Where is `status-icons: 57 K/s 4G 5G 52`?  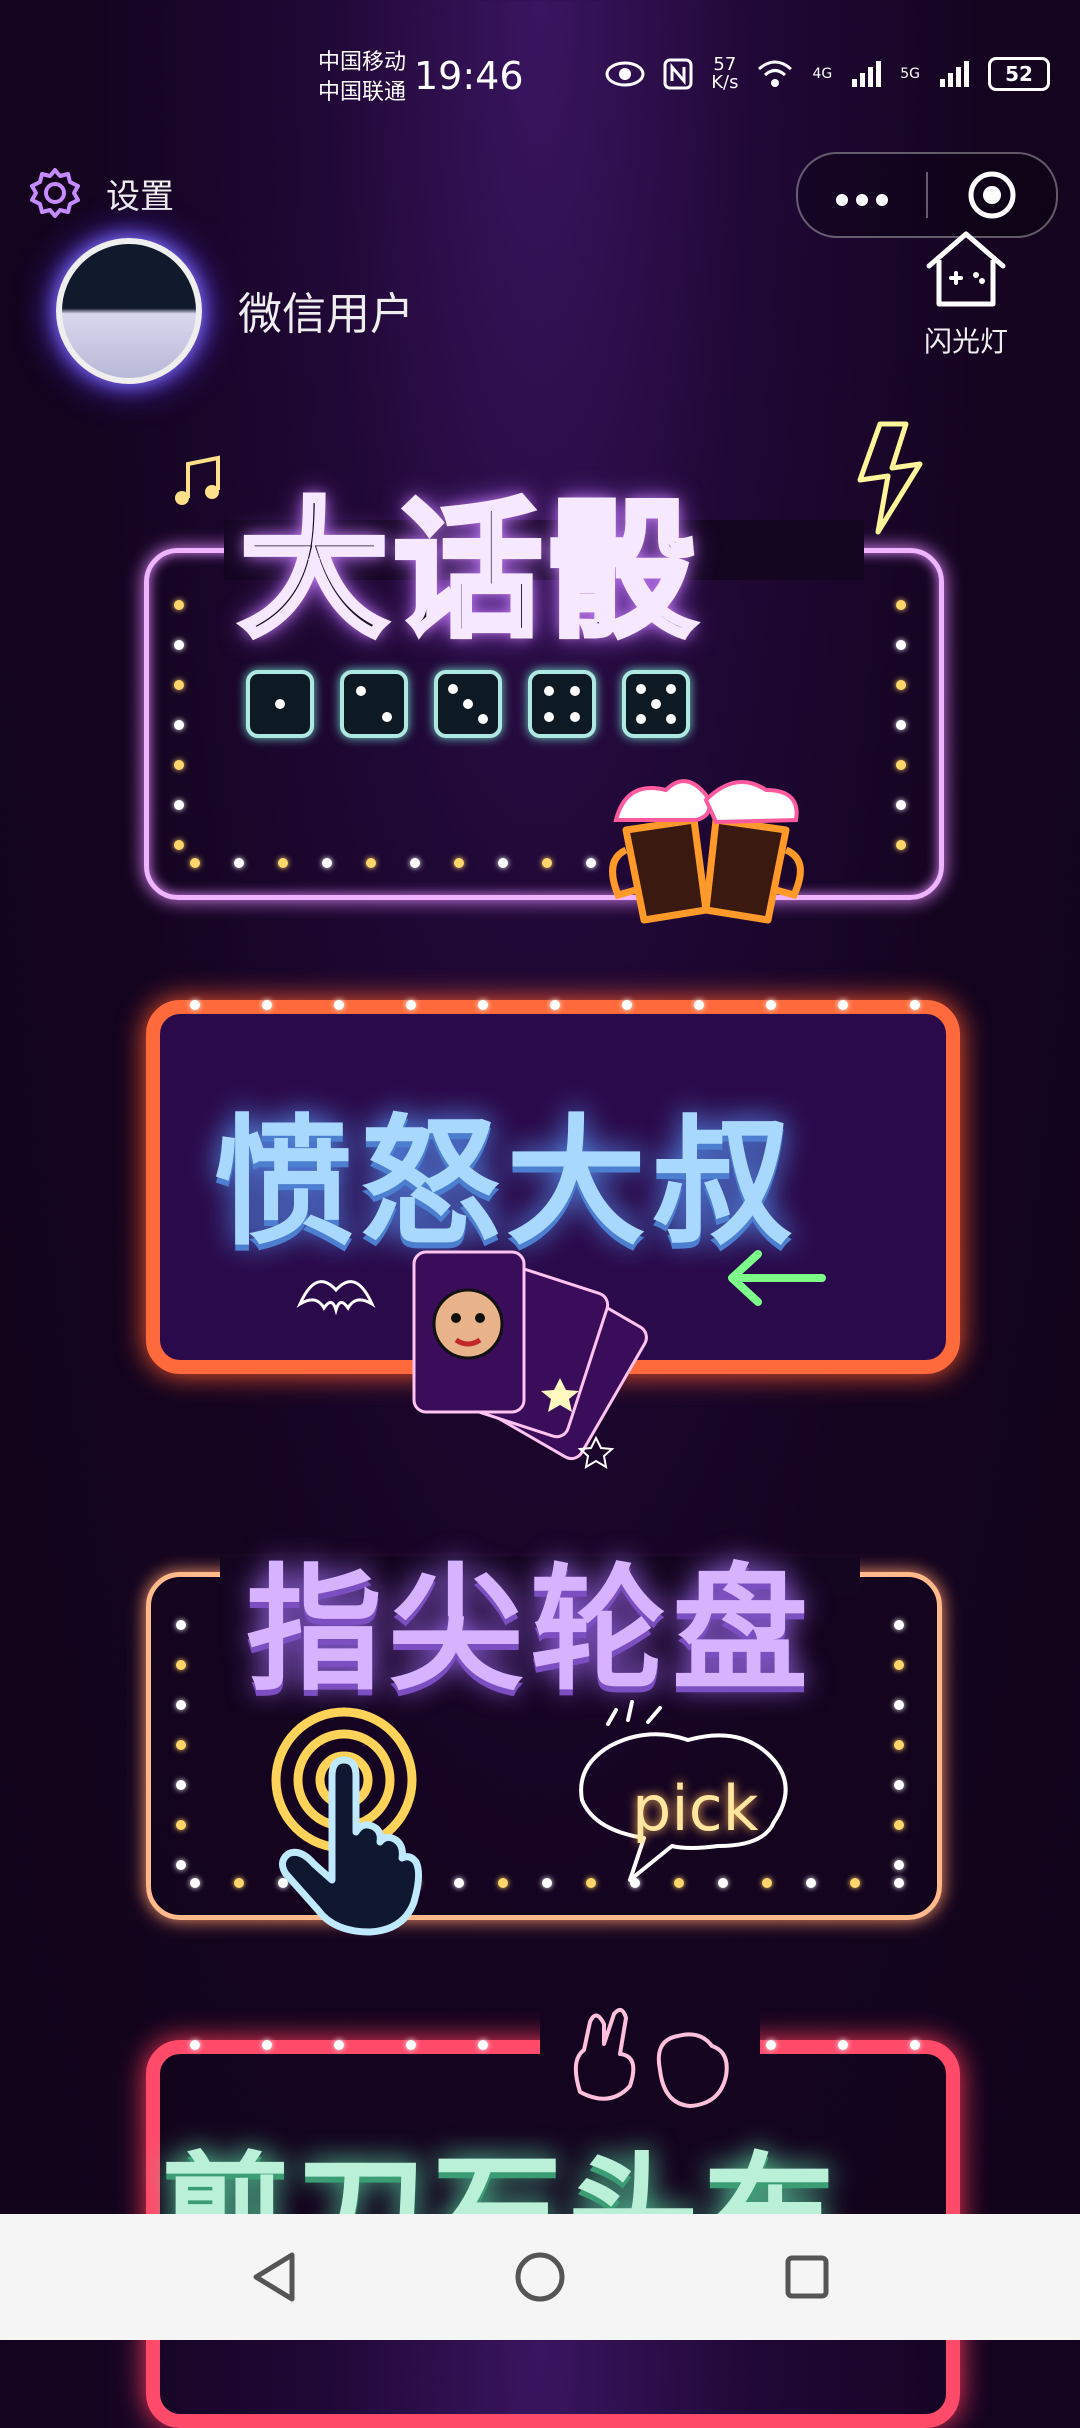 status-icons: 57 K/s 4G 5G 52 is located at coordinates (827, 74).